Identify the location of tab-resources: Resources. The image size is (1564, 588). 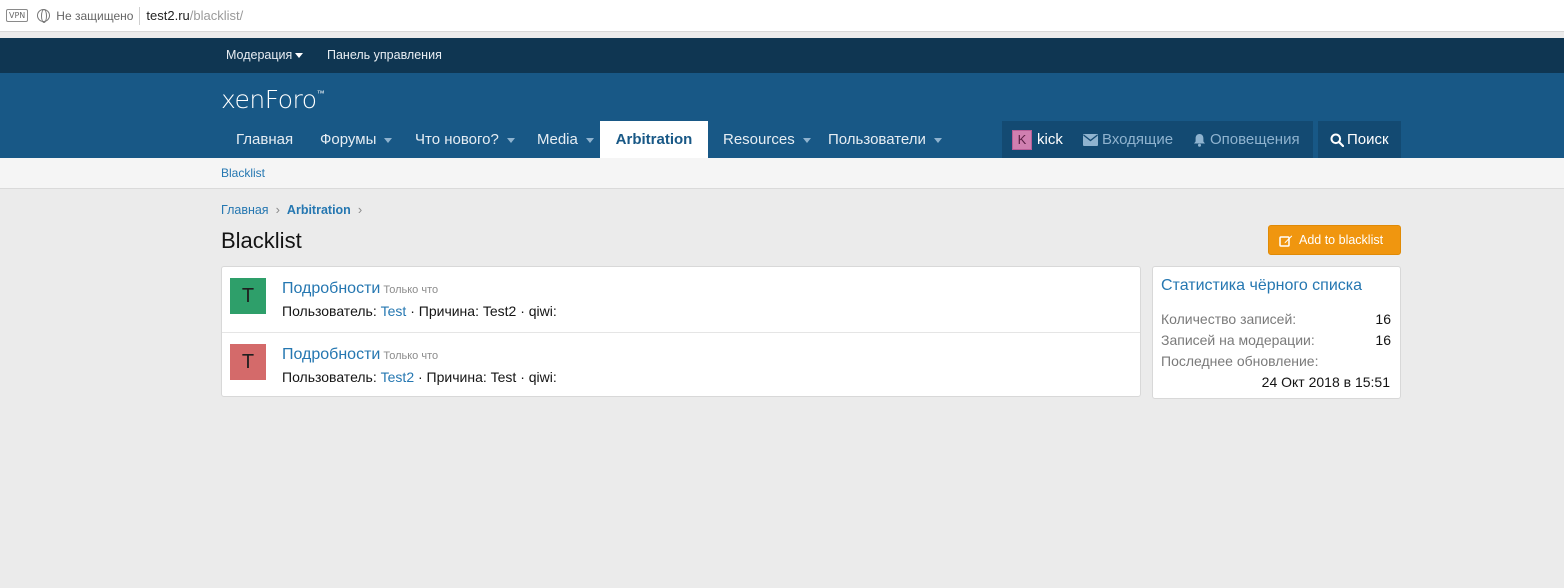
(767, 139).